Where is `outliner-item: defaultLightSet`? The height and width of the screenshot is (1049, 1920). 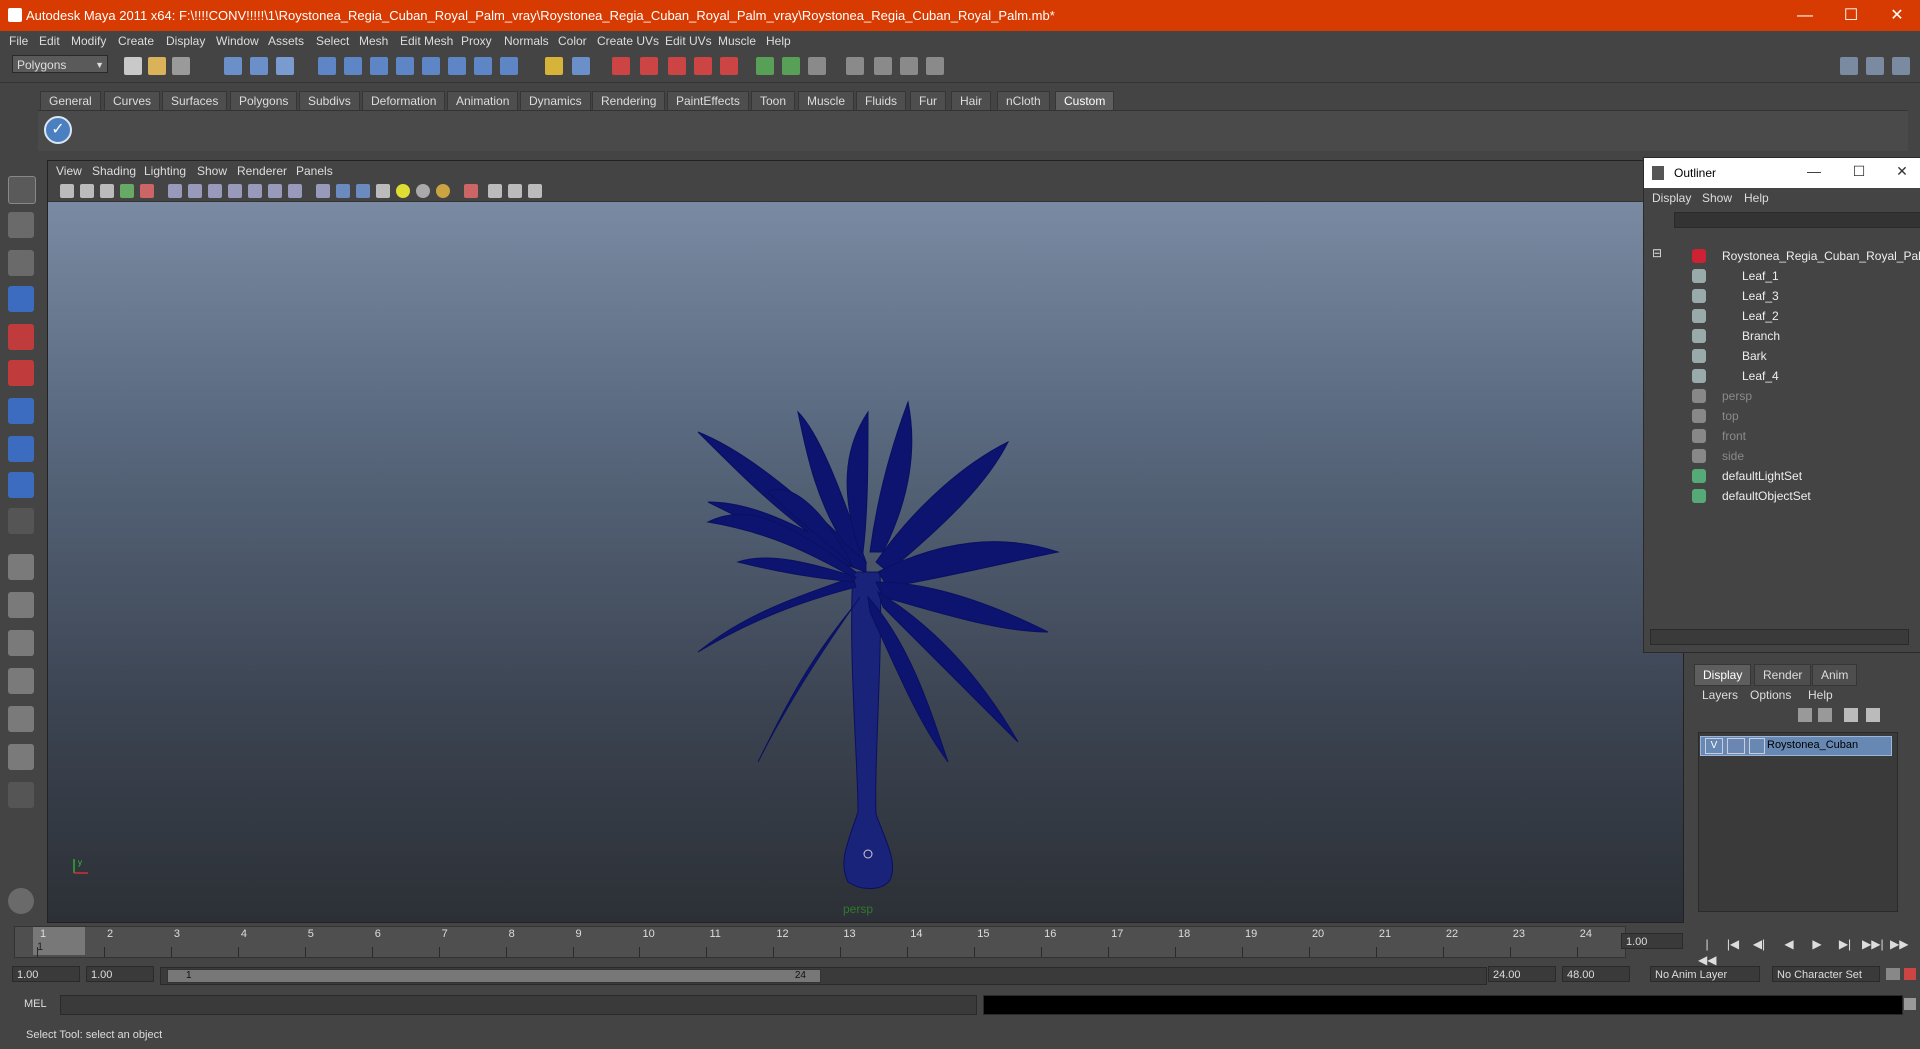
outliner-item: defaultLightSet is located at coordinates (1781, 476).